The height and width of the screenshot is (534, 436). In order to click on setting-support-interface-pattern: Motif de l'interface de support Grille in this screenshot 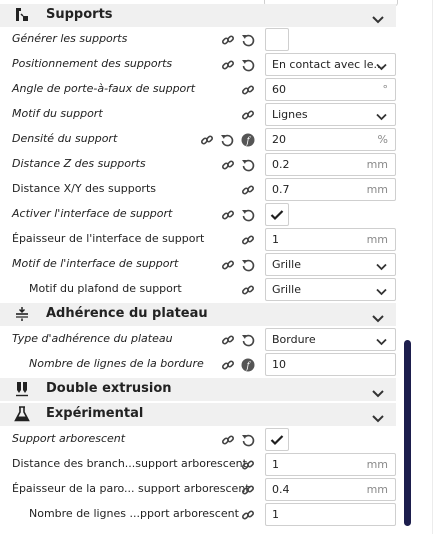, I will do `click(200, 264)`.